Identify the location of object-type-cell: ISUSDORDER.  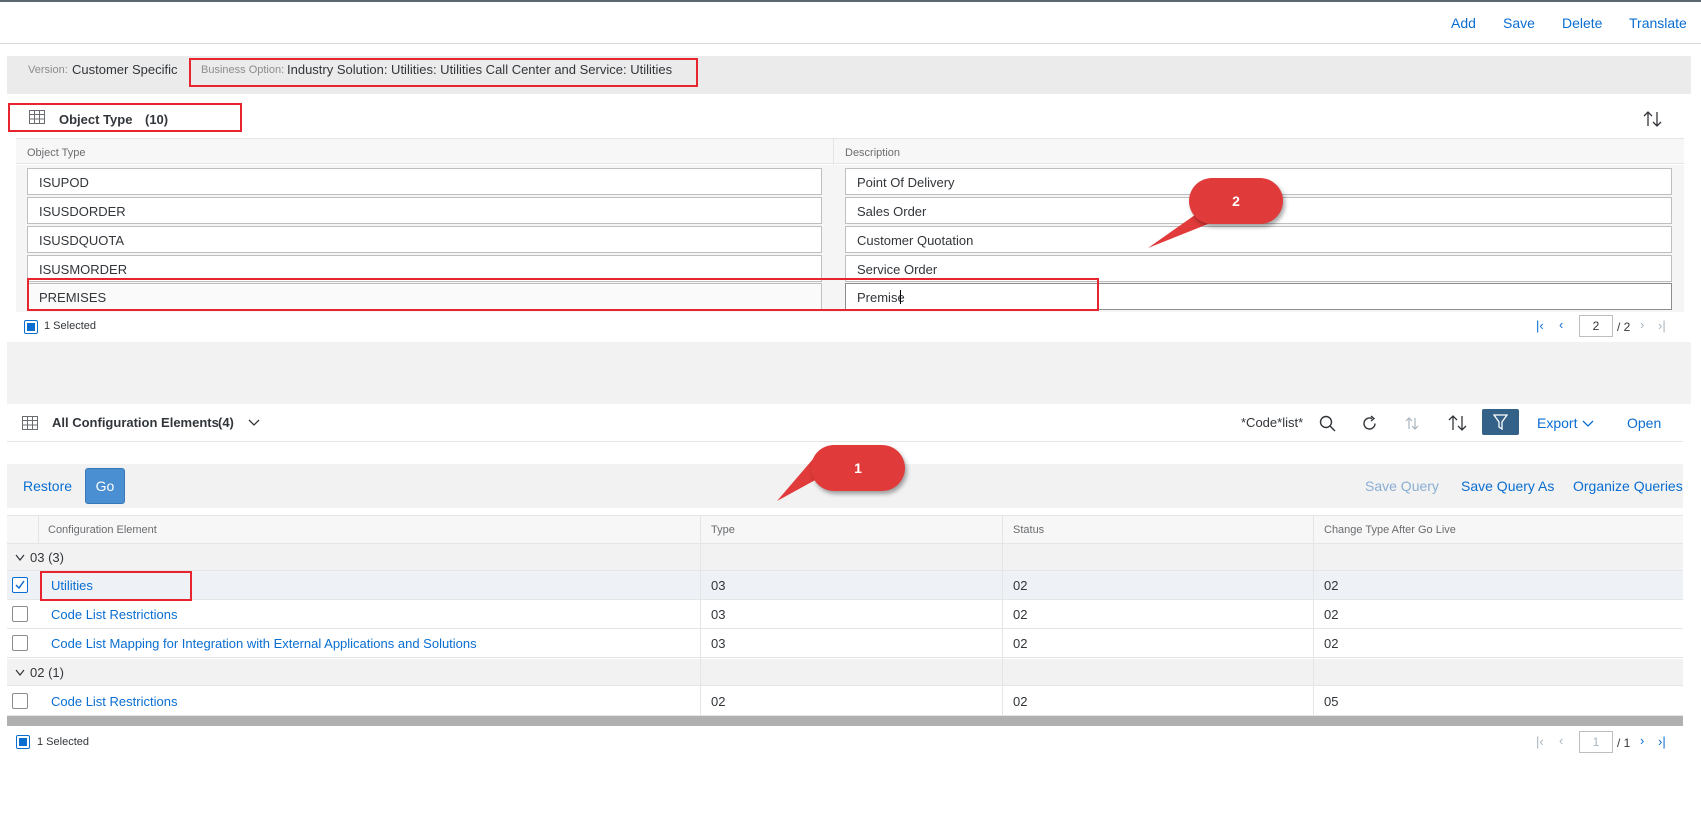
(424, 210).